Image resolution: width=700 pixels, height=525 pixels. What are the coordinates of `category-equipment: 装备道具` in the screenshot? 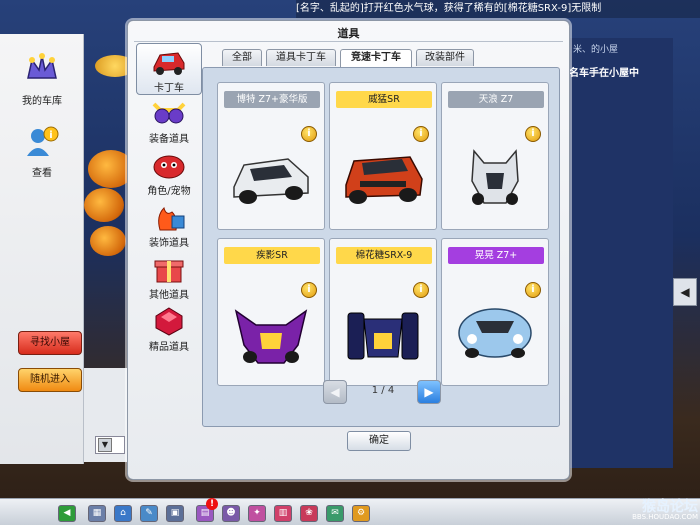 It's located at (169, 121).